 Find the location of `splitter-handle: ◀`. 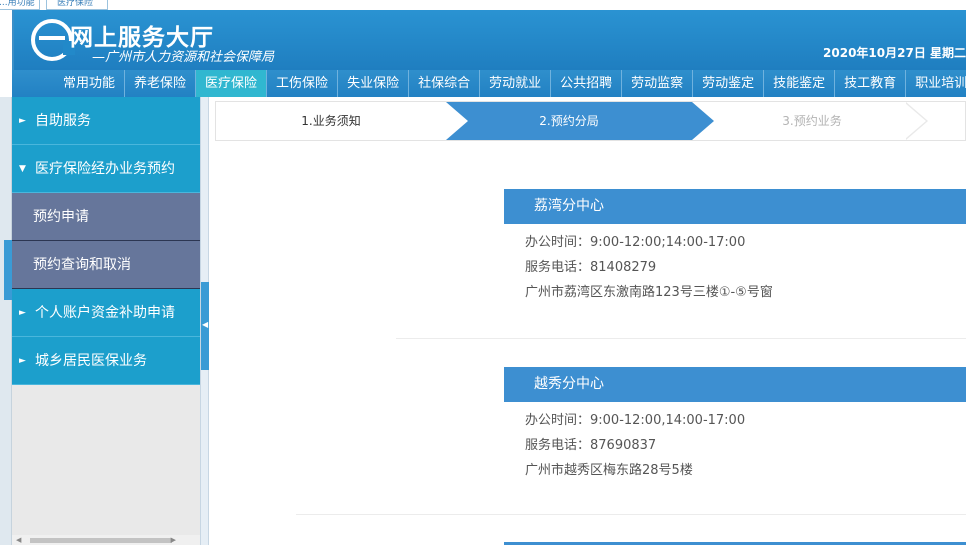

splitter-handle: ◀ is located at coordinates (205, 326).